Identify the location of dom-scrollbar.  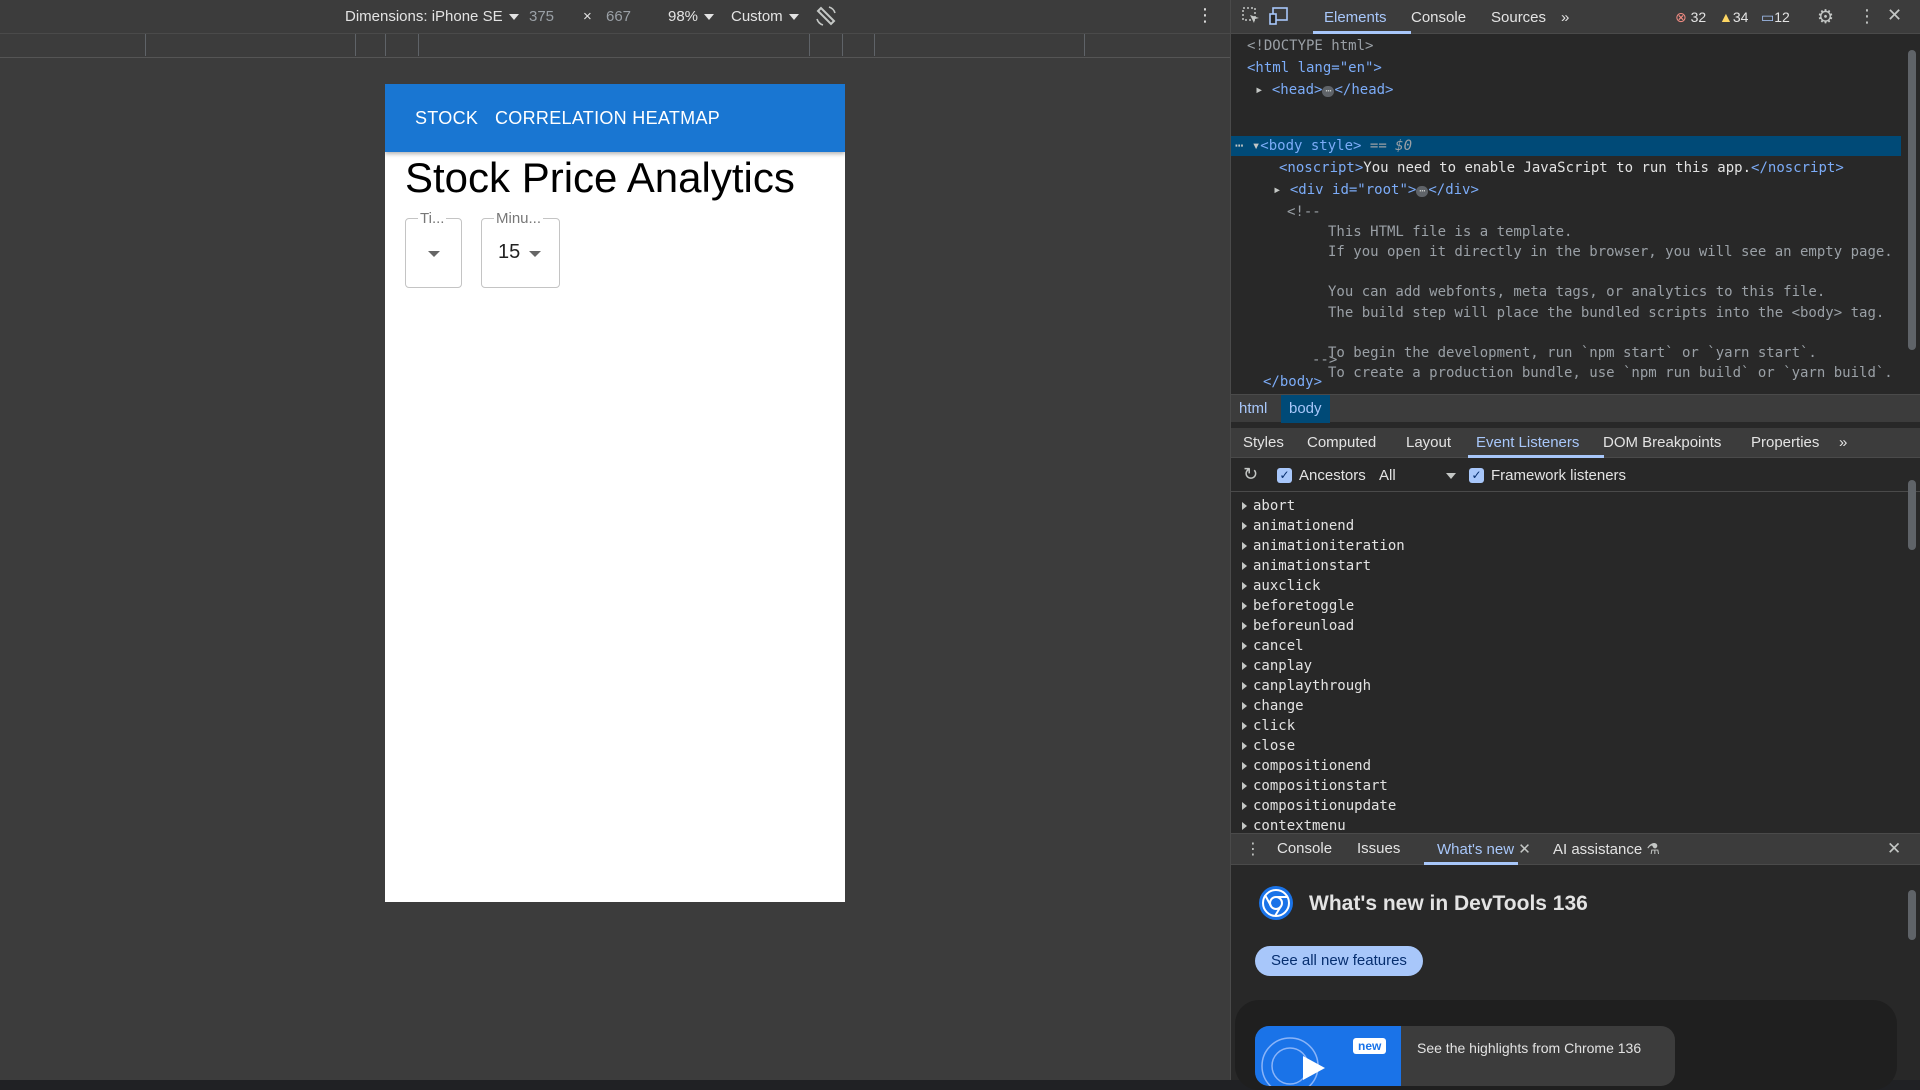
(1912, 200).